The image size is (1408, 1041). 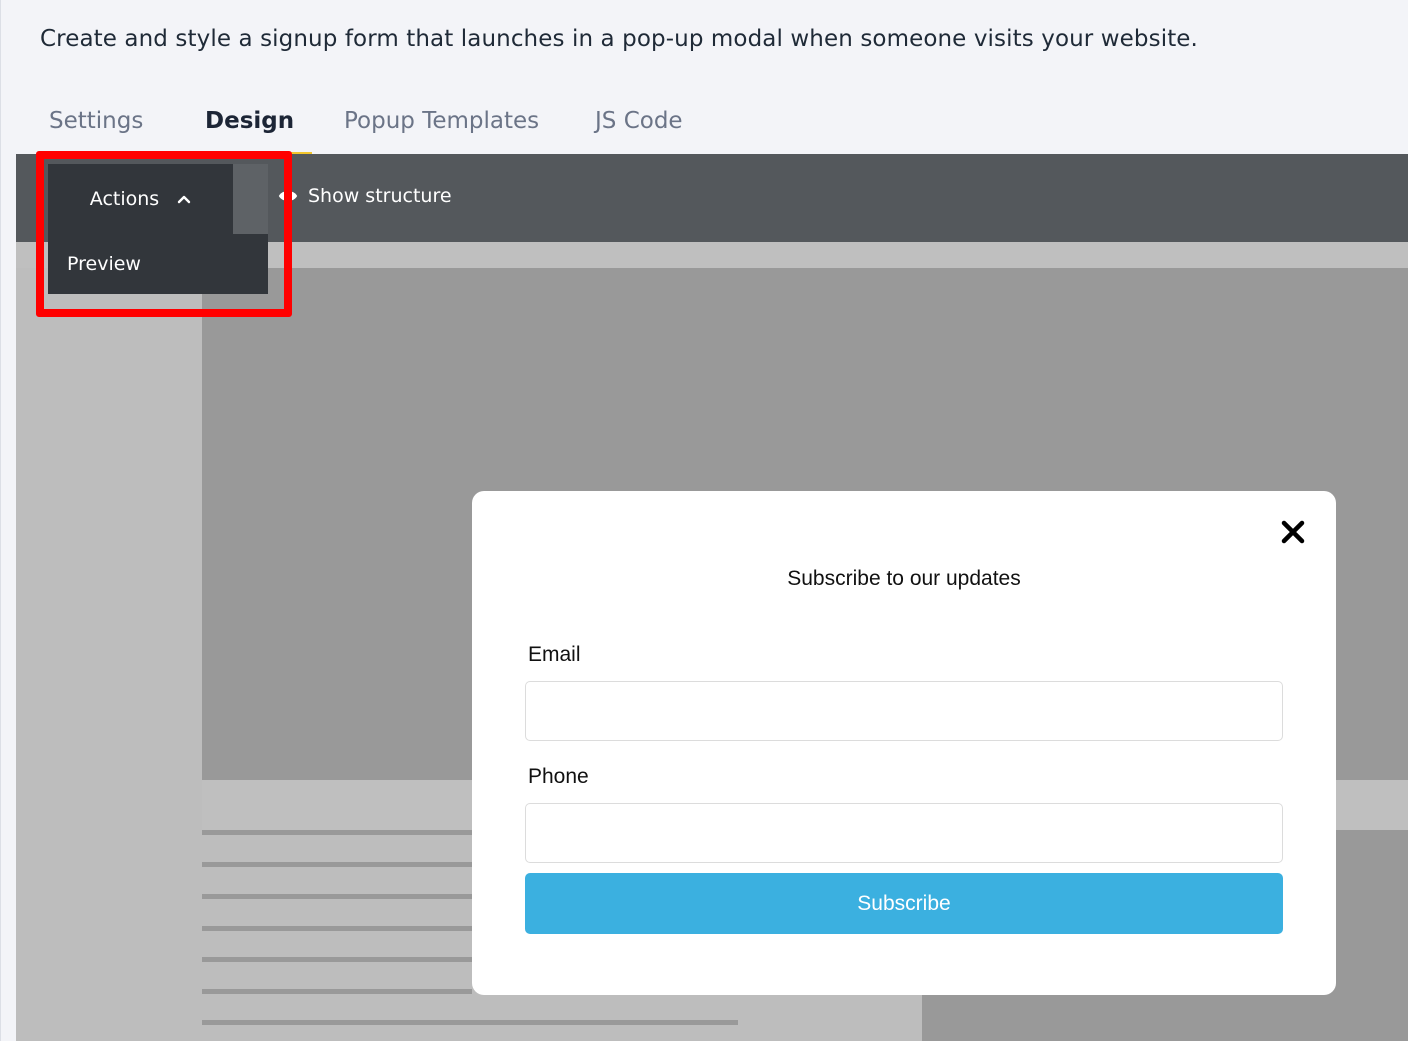 What do you see at coordinates (904, 578) in the screenshot?
I see `modal-title: Subscribe to our updates` at bounding box center [904, 578].